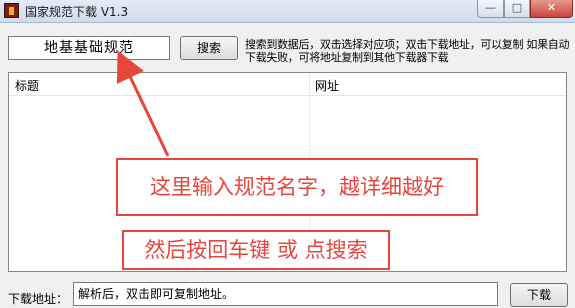  What do you see at coordinates (490, 9) in the screenshot?
I see `minimize-button: —` at bounding box center [490, 9].